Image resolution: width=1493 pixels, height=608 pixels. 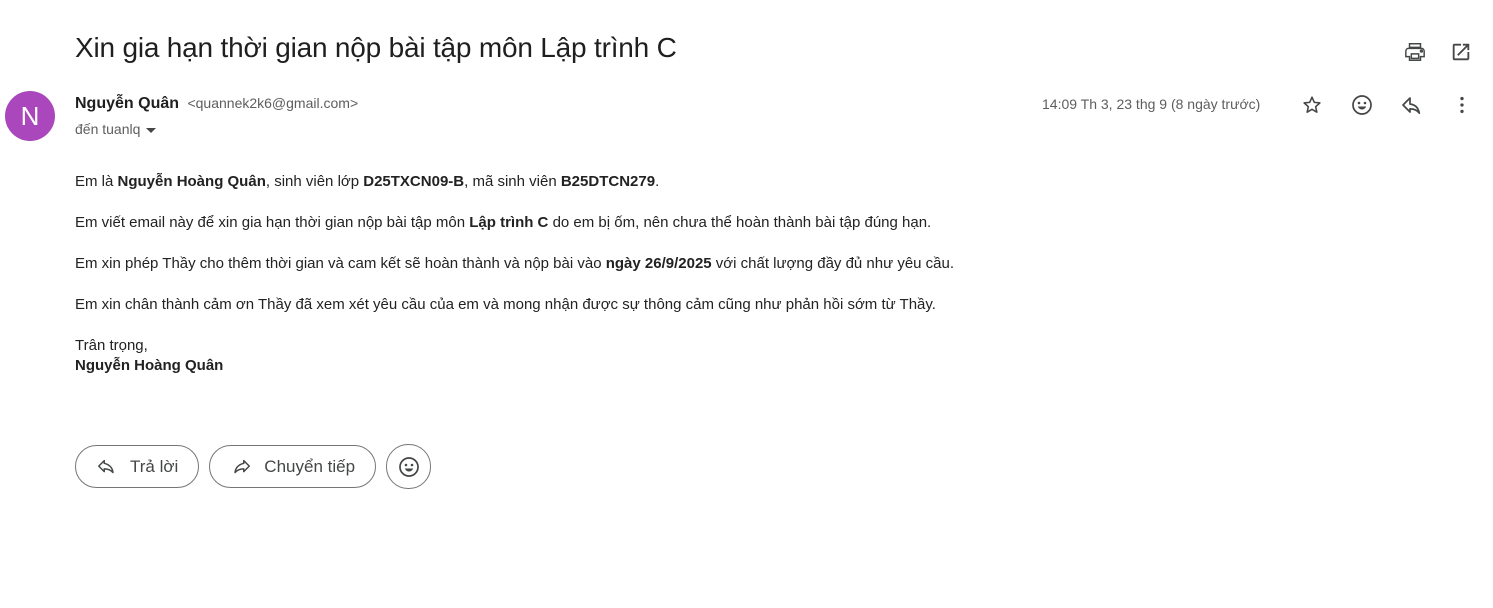 I want to click on thread-toolbar, so click(x=1438, y=52).